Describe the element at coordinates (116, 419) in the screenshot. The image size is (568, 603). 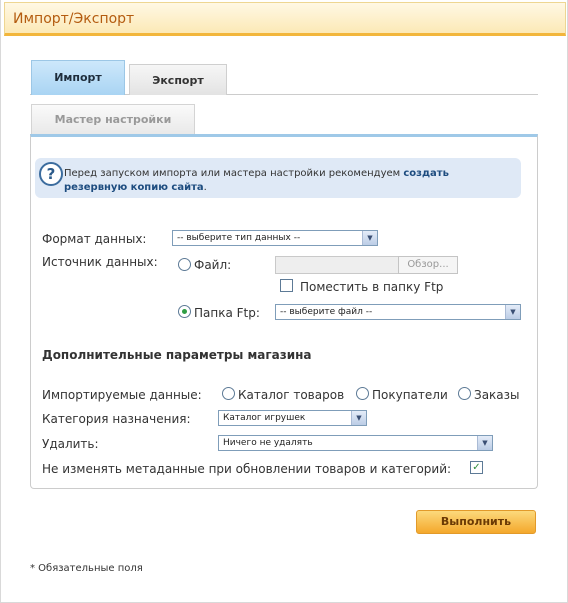
I see `category-label: Категория назначения:` at that location.